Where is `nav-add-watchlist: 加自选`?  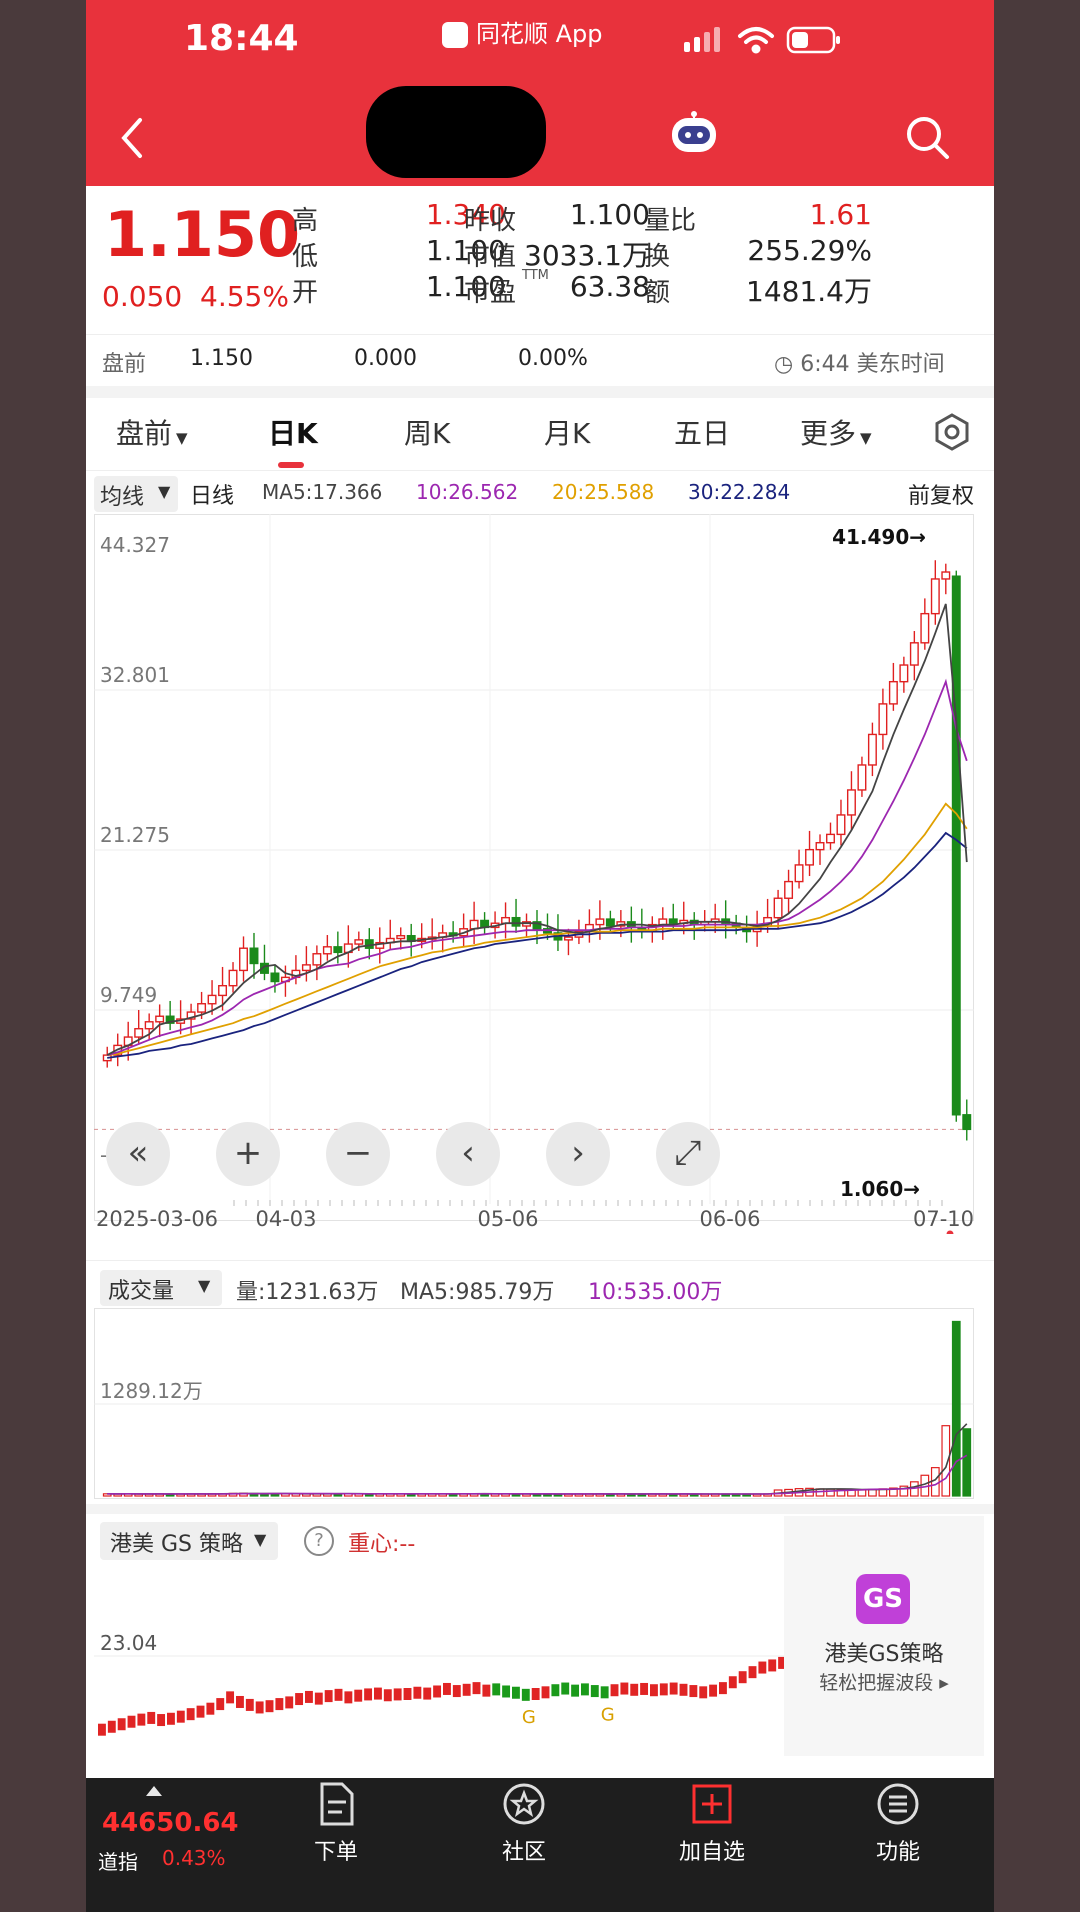 nav-add-watchlist: 加自选 is located at coordinates (712, 1823).